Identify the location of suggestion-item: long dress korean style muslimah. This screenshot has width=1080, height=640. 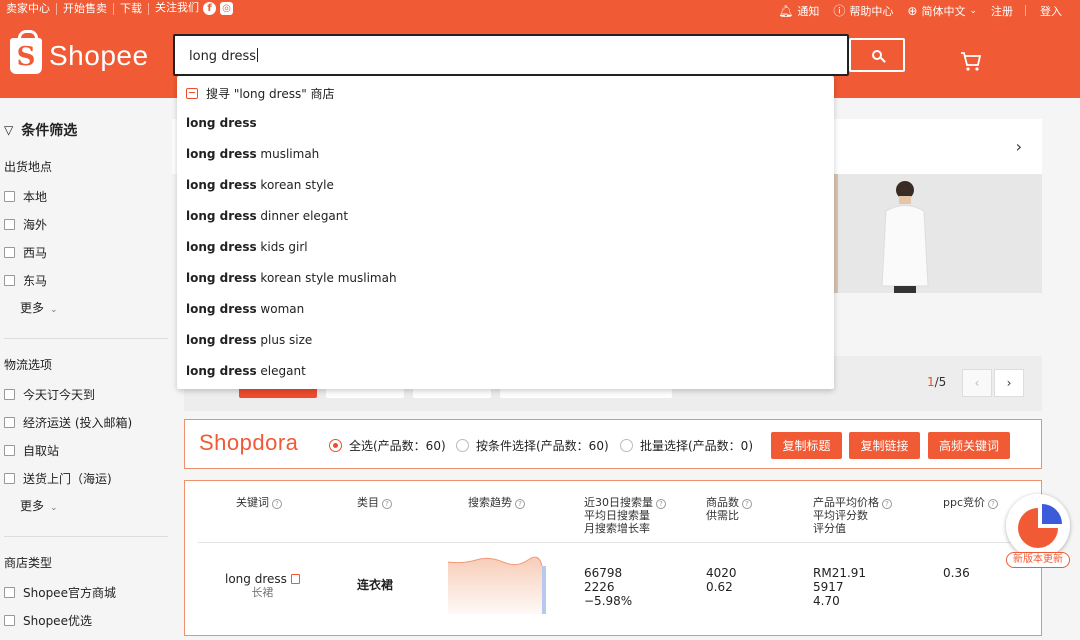
(291, 278).